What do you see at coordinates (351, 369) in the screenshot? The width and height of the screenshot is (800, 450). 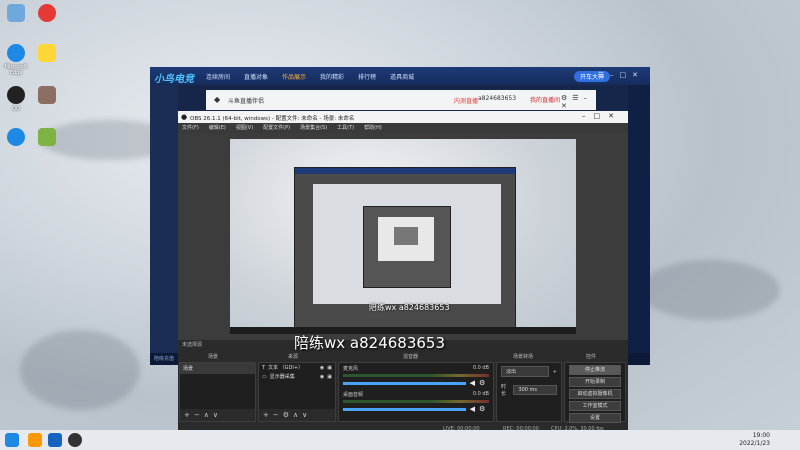 I see `mixer-channel-name: 麦克风` at bounding box center [351, 369].